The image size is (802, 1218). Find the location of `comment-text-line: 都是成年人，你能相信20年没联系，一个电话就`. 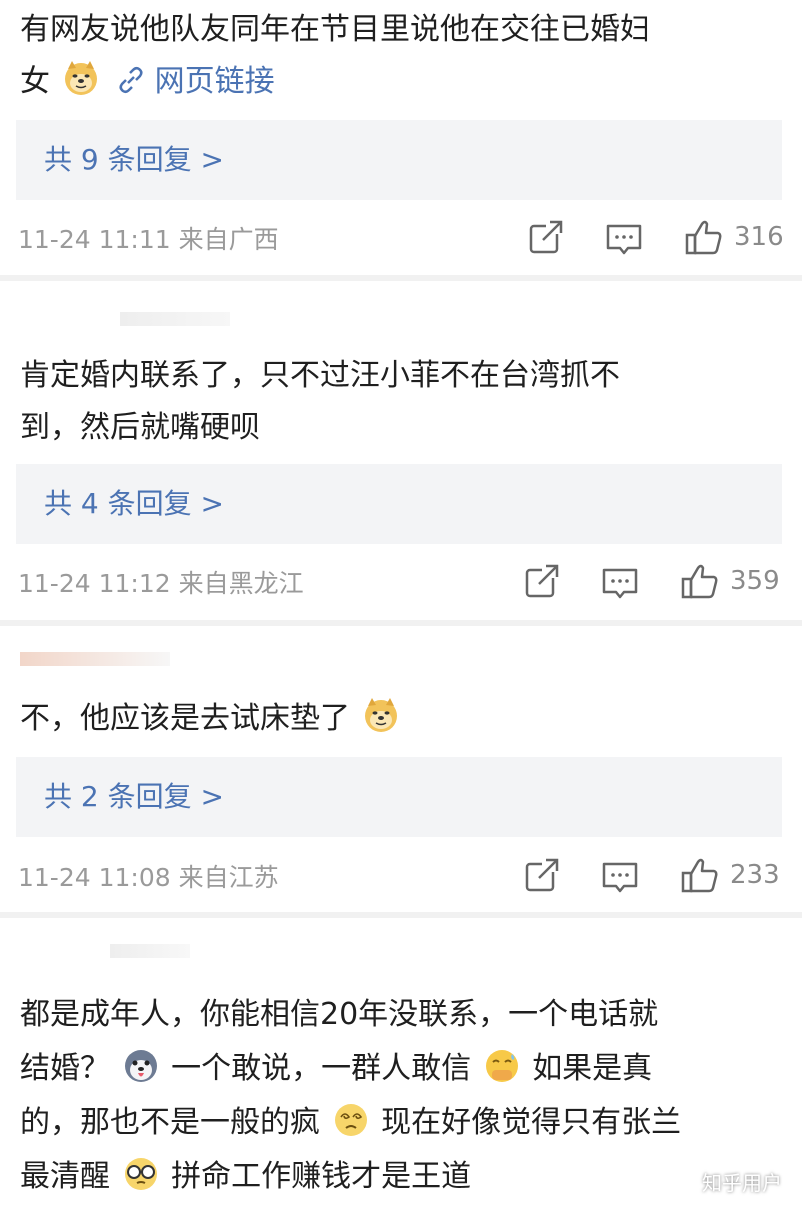

comment-text-line: 都是成年人，你能相信20年没联系，一个电话就 is located at coordinates (339, 1014).